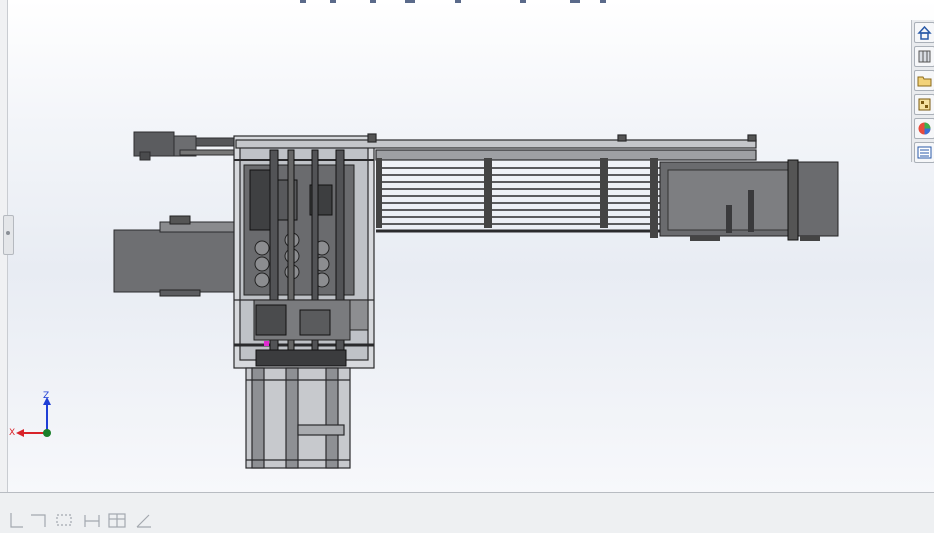 Image resolution: width=934 pixels, height=533 pixels. What do you see at coordinates (924, 152) in the screenshot?
I see `custom-properties-icon` at bounding box center [924, 152].